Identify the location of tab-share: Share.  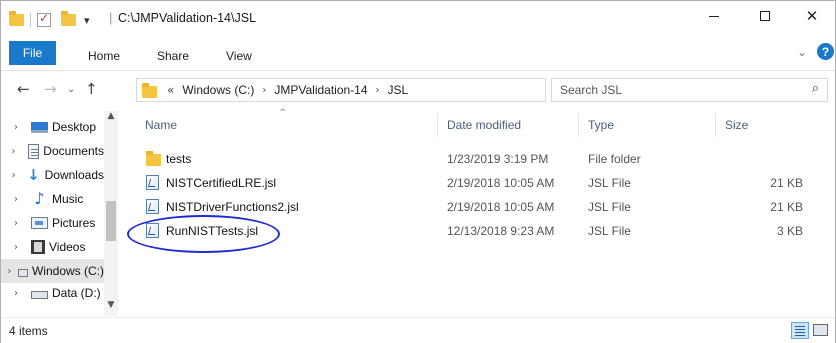
(173, 56).